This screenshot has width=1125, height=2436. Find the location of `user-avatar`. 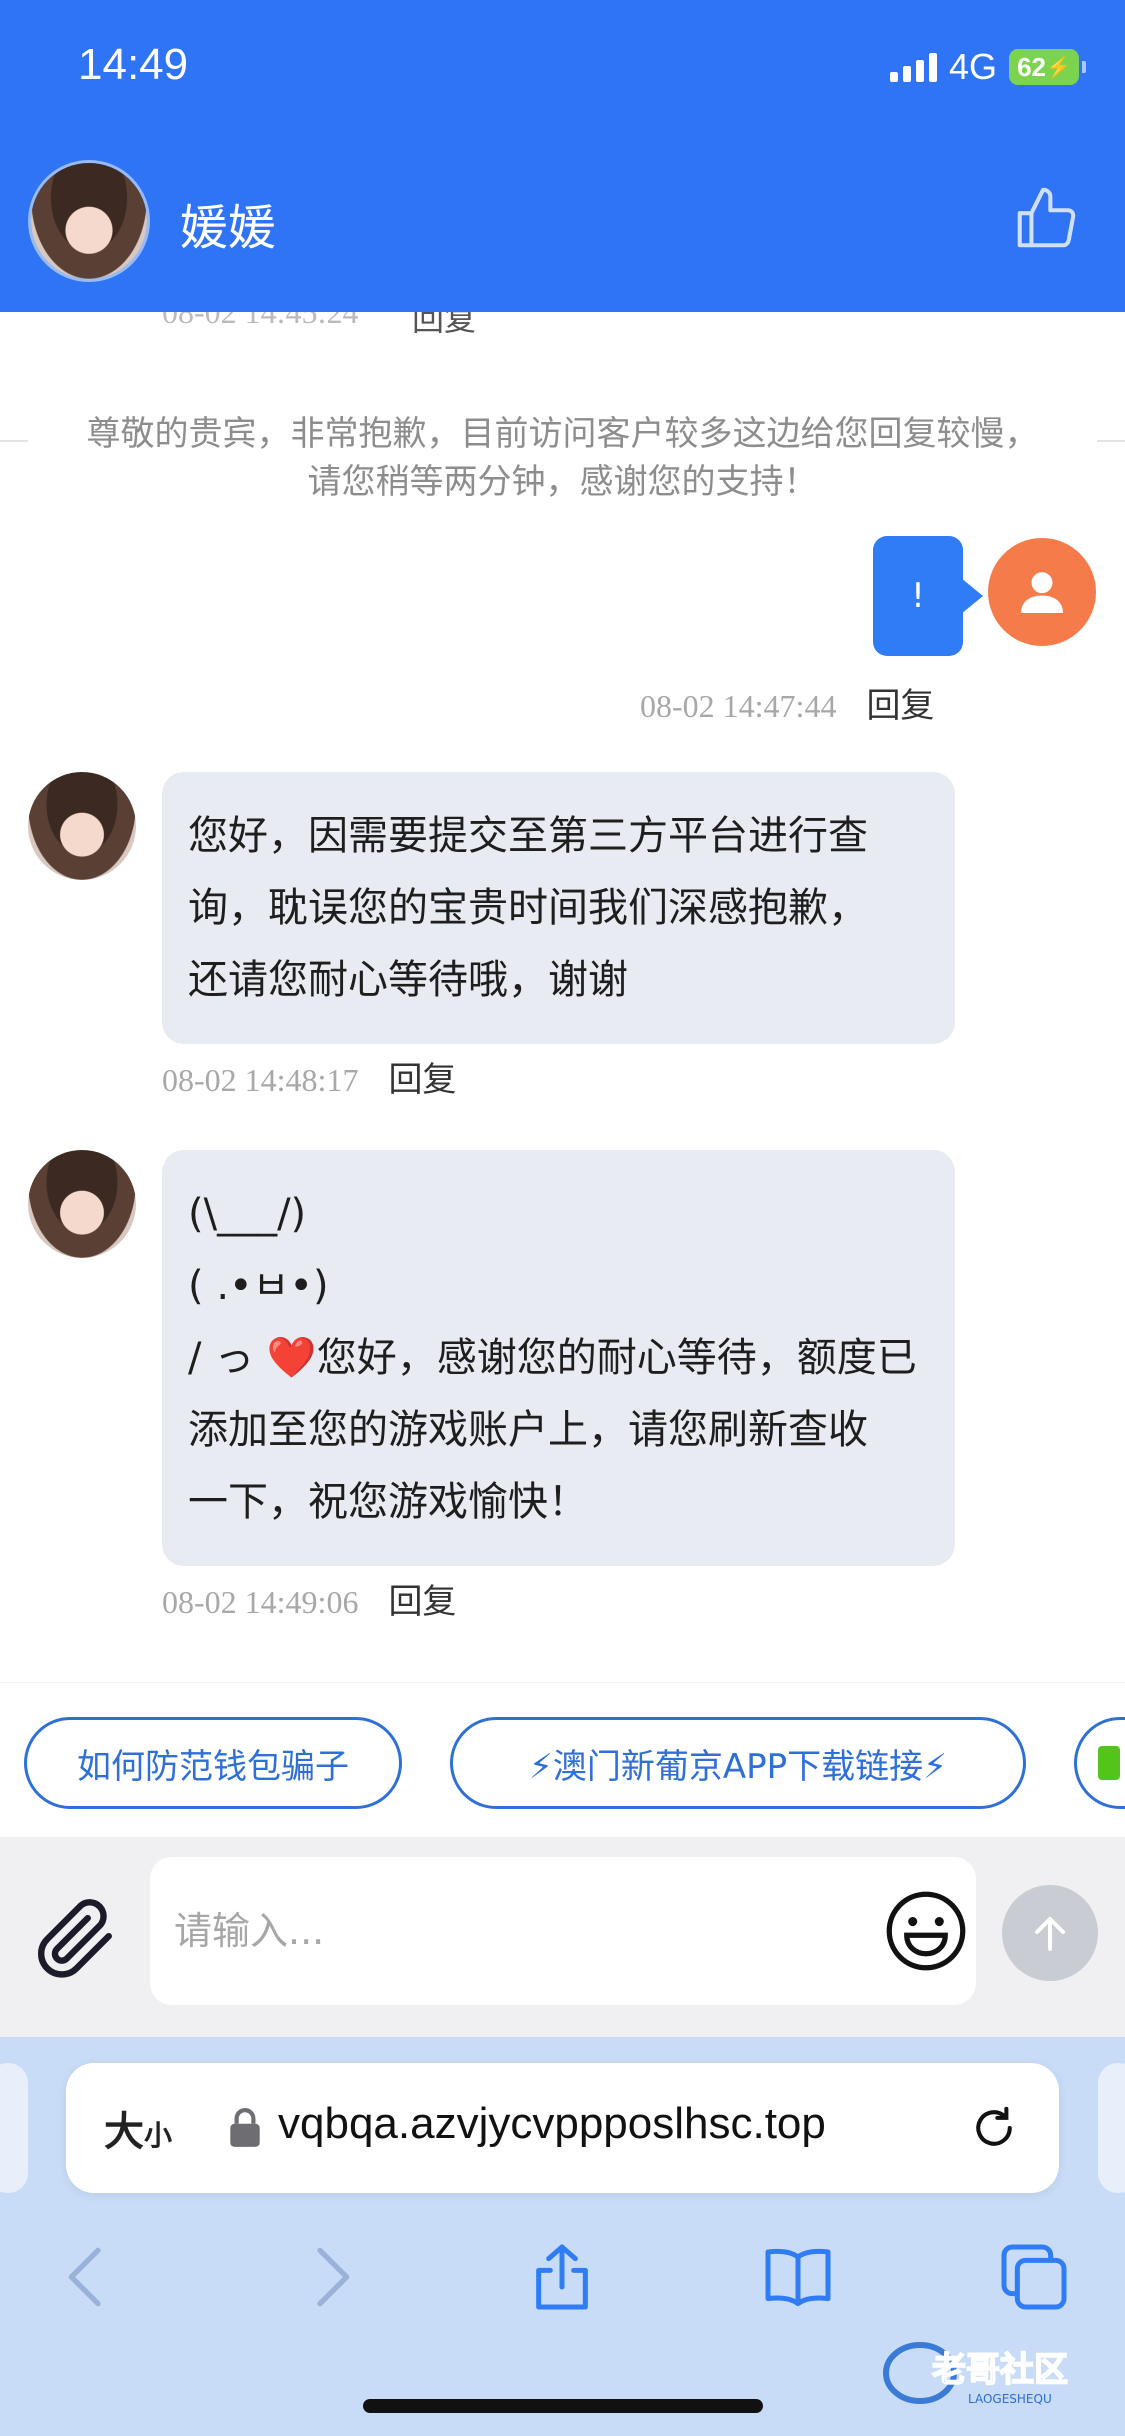

user-avatar is located at coordinates (1042, 592).